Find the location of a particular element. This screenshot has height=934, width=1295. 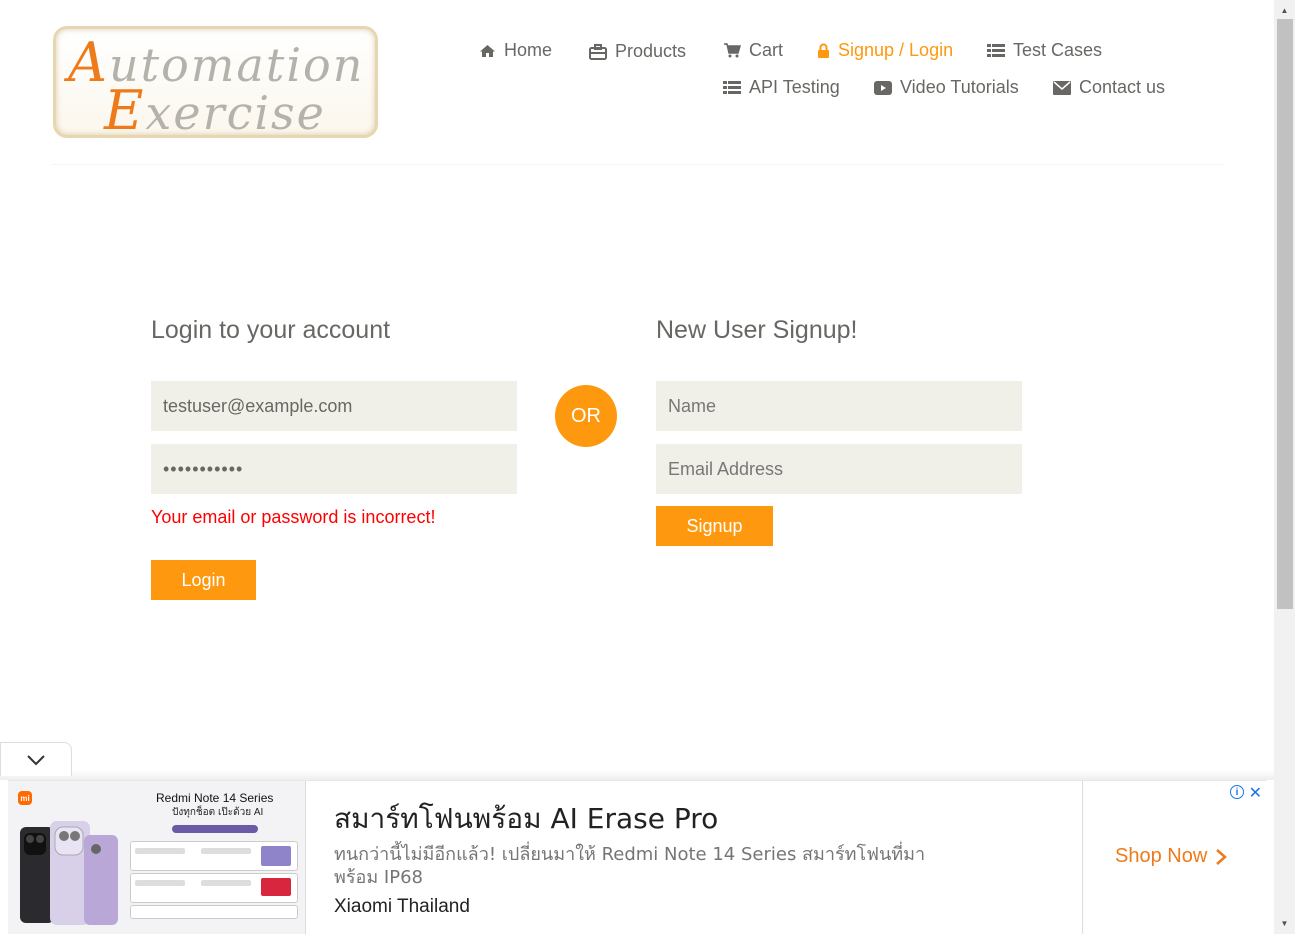

header-divider is located at coordinates (638, 164).